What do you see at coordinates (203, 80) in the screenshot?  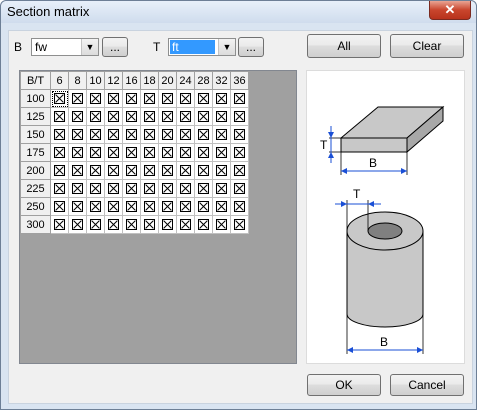 I see `column-header: 28` at bounding box center [203, 80].